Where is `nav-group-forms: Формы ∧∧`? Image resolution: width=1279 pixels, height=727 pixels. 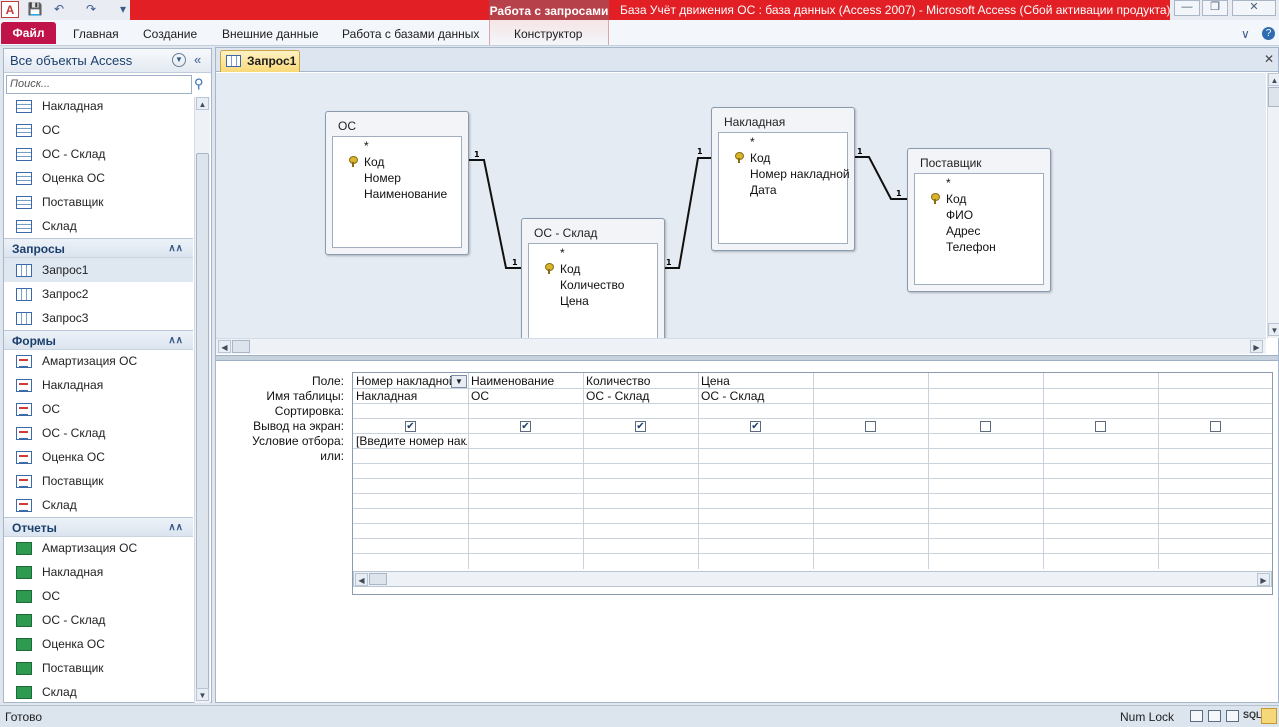 nav-group-forms: Формы ∧∧ is located at coordinates (98, 340).